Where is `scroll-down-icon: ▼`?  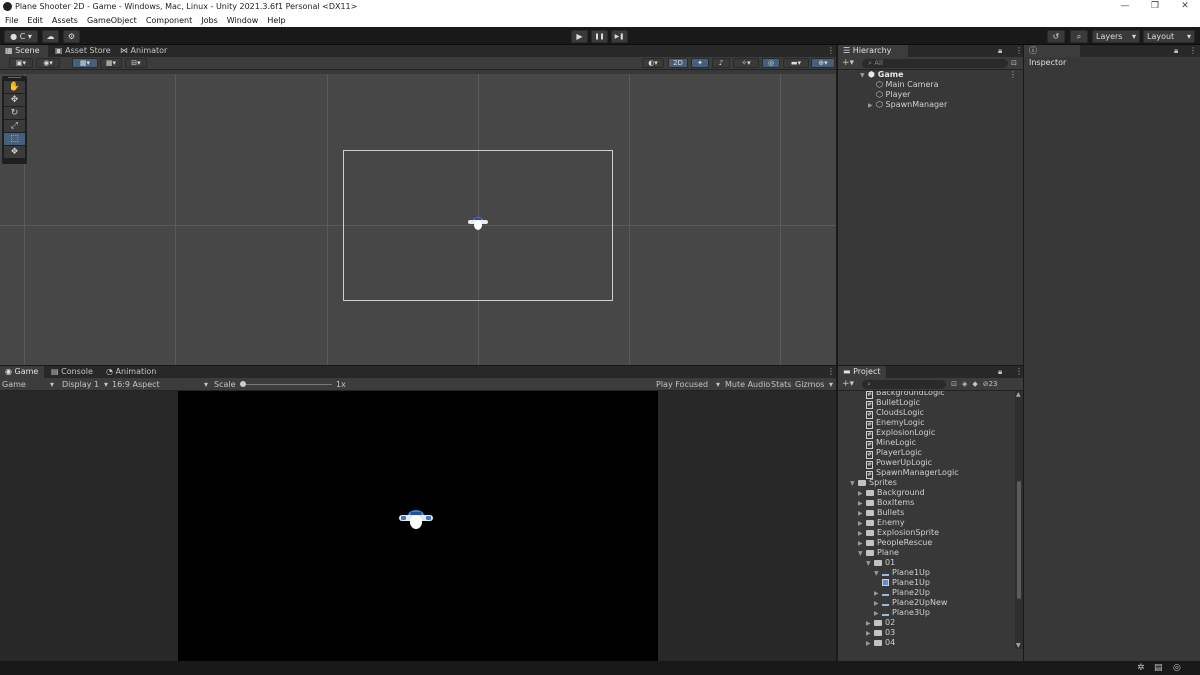
scroll-down-icon: ▼ is located at coordinates (1018, 645).